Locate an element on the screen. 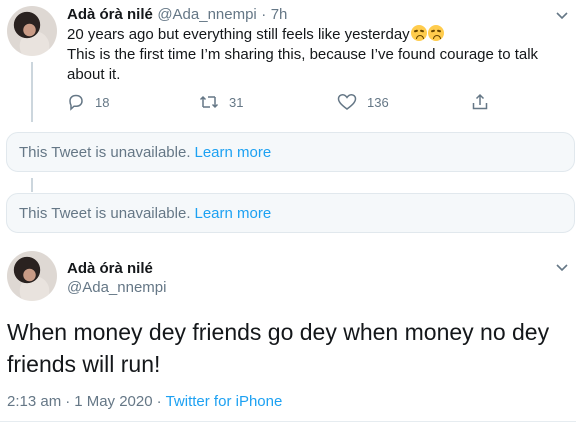 This screenshot has height=424, width=576. share-icon is located at coordinates (480, 101).